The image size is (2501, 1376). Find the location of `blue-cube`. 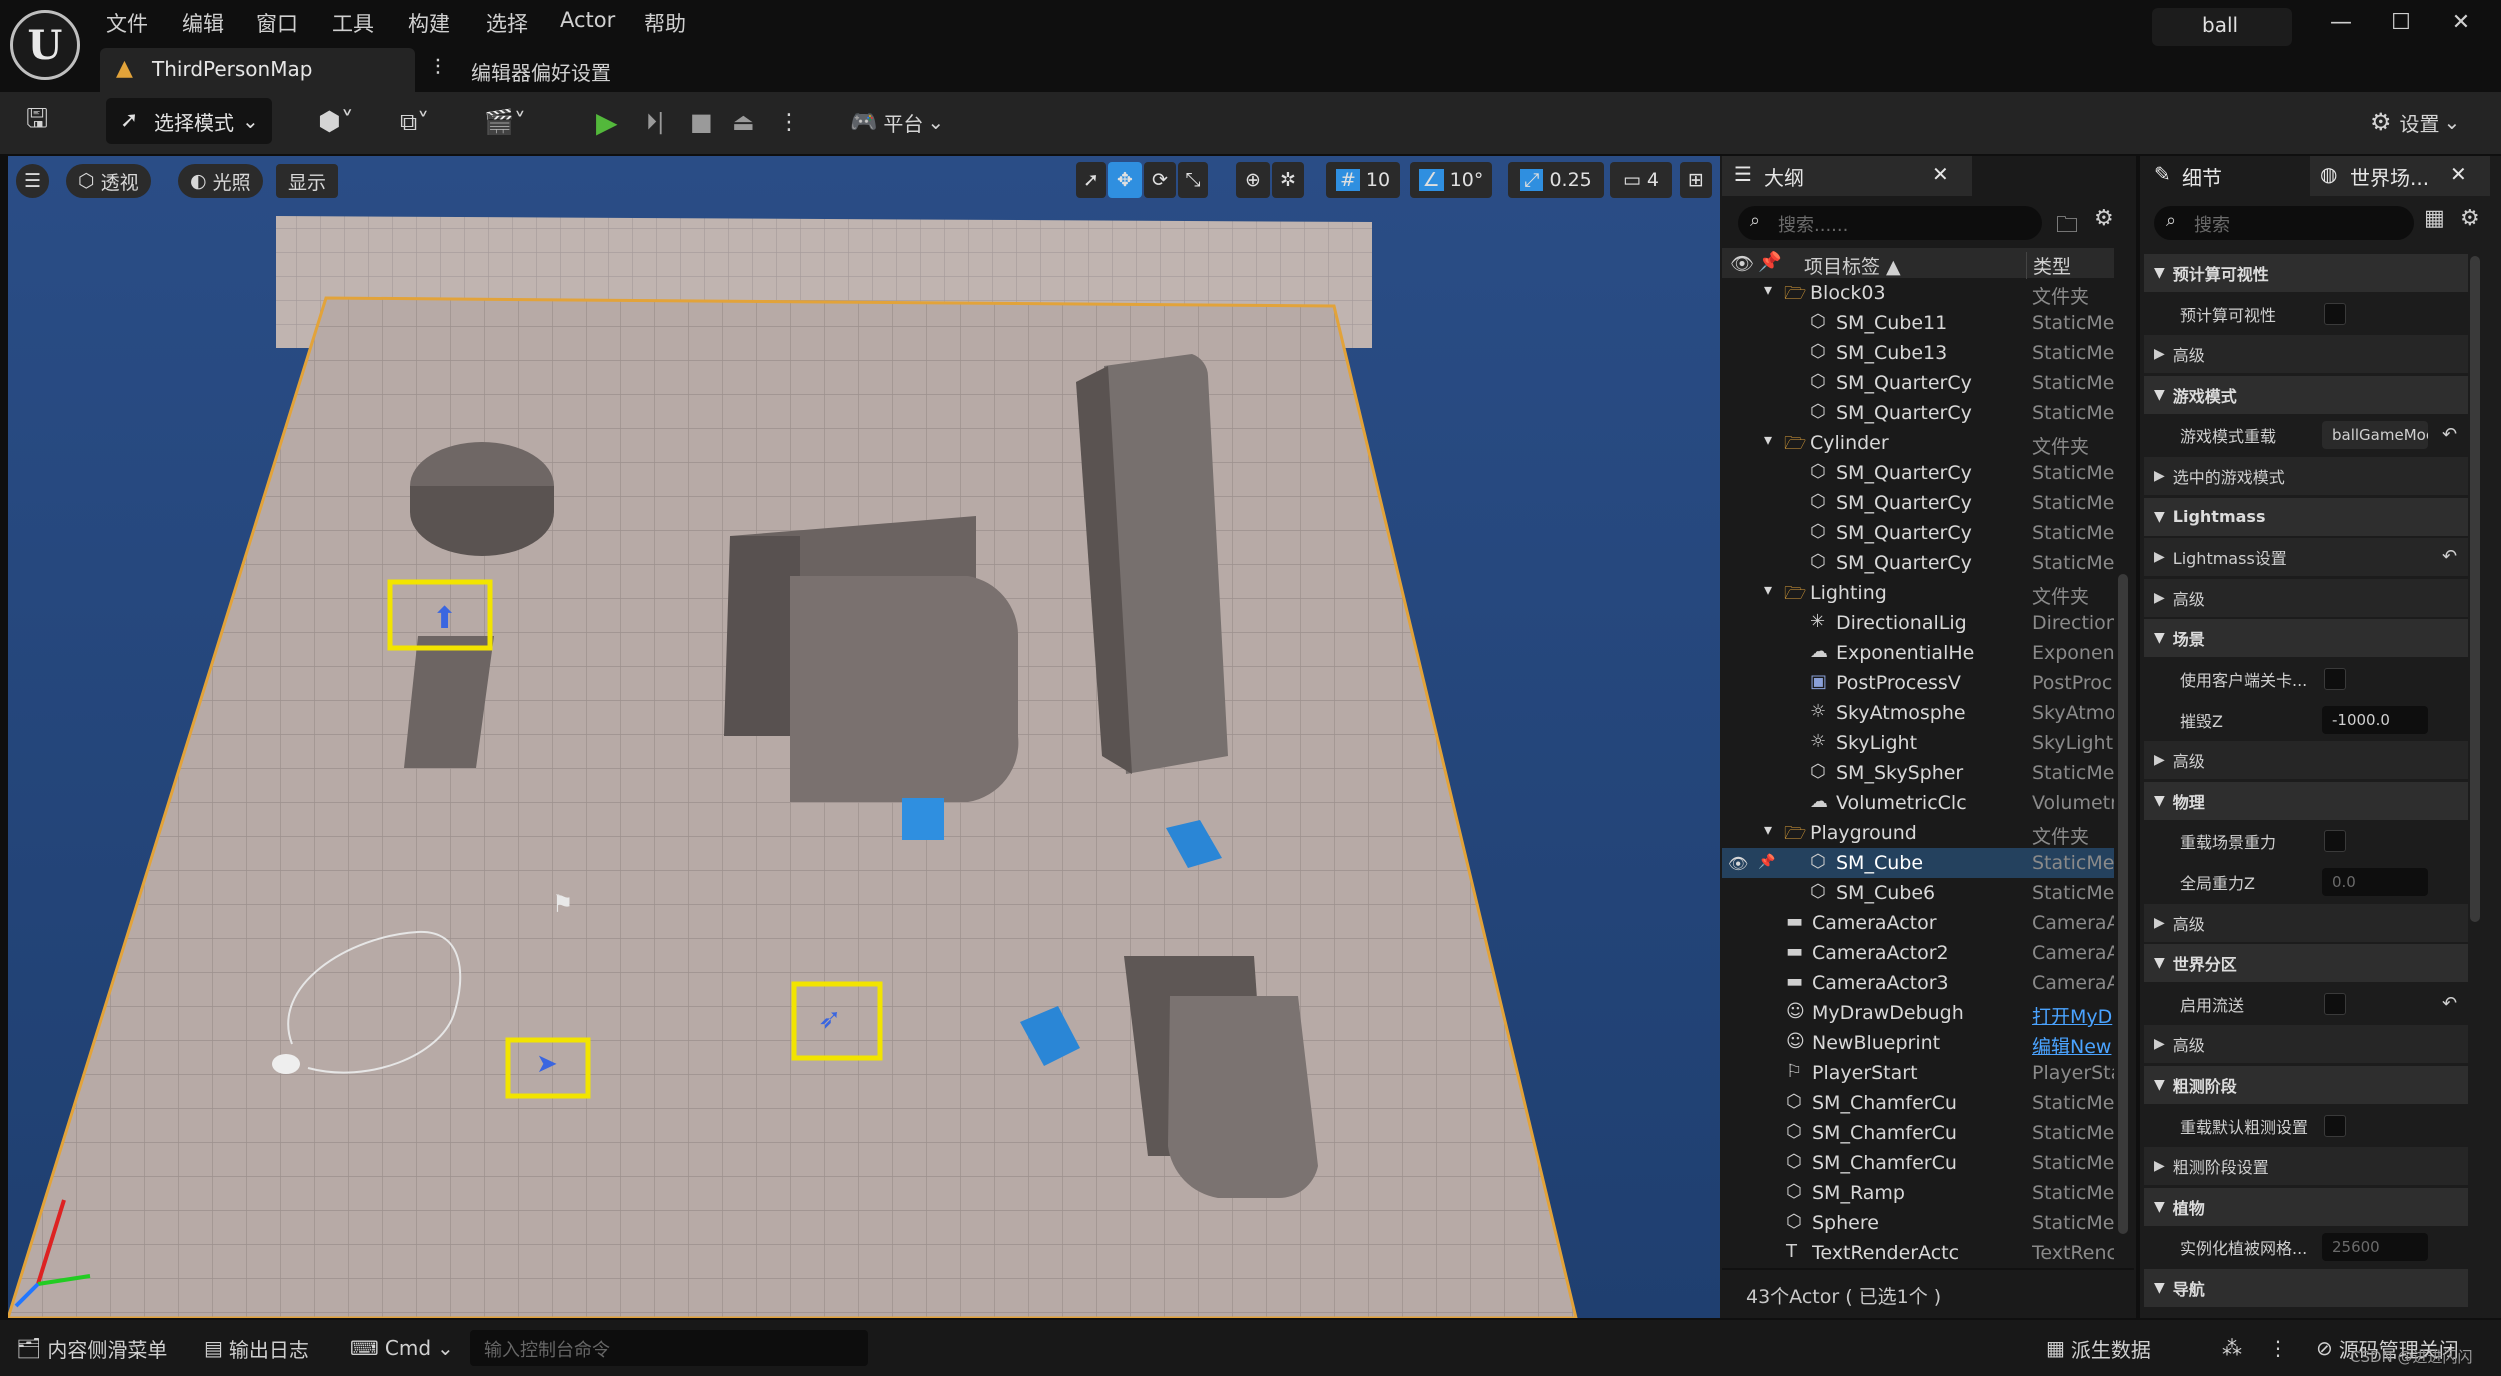

blue-cube is located at coordinates (923, 819).